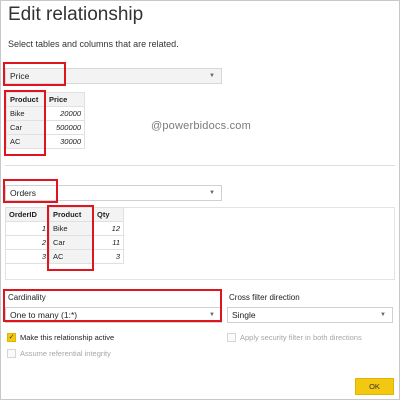  I want to click on table-row: Car 500000, so click(45, 127).